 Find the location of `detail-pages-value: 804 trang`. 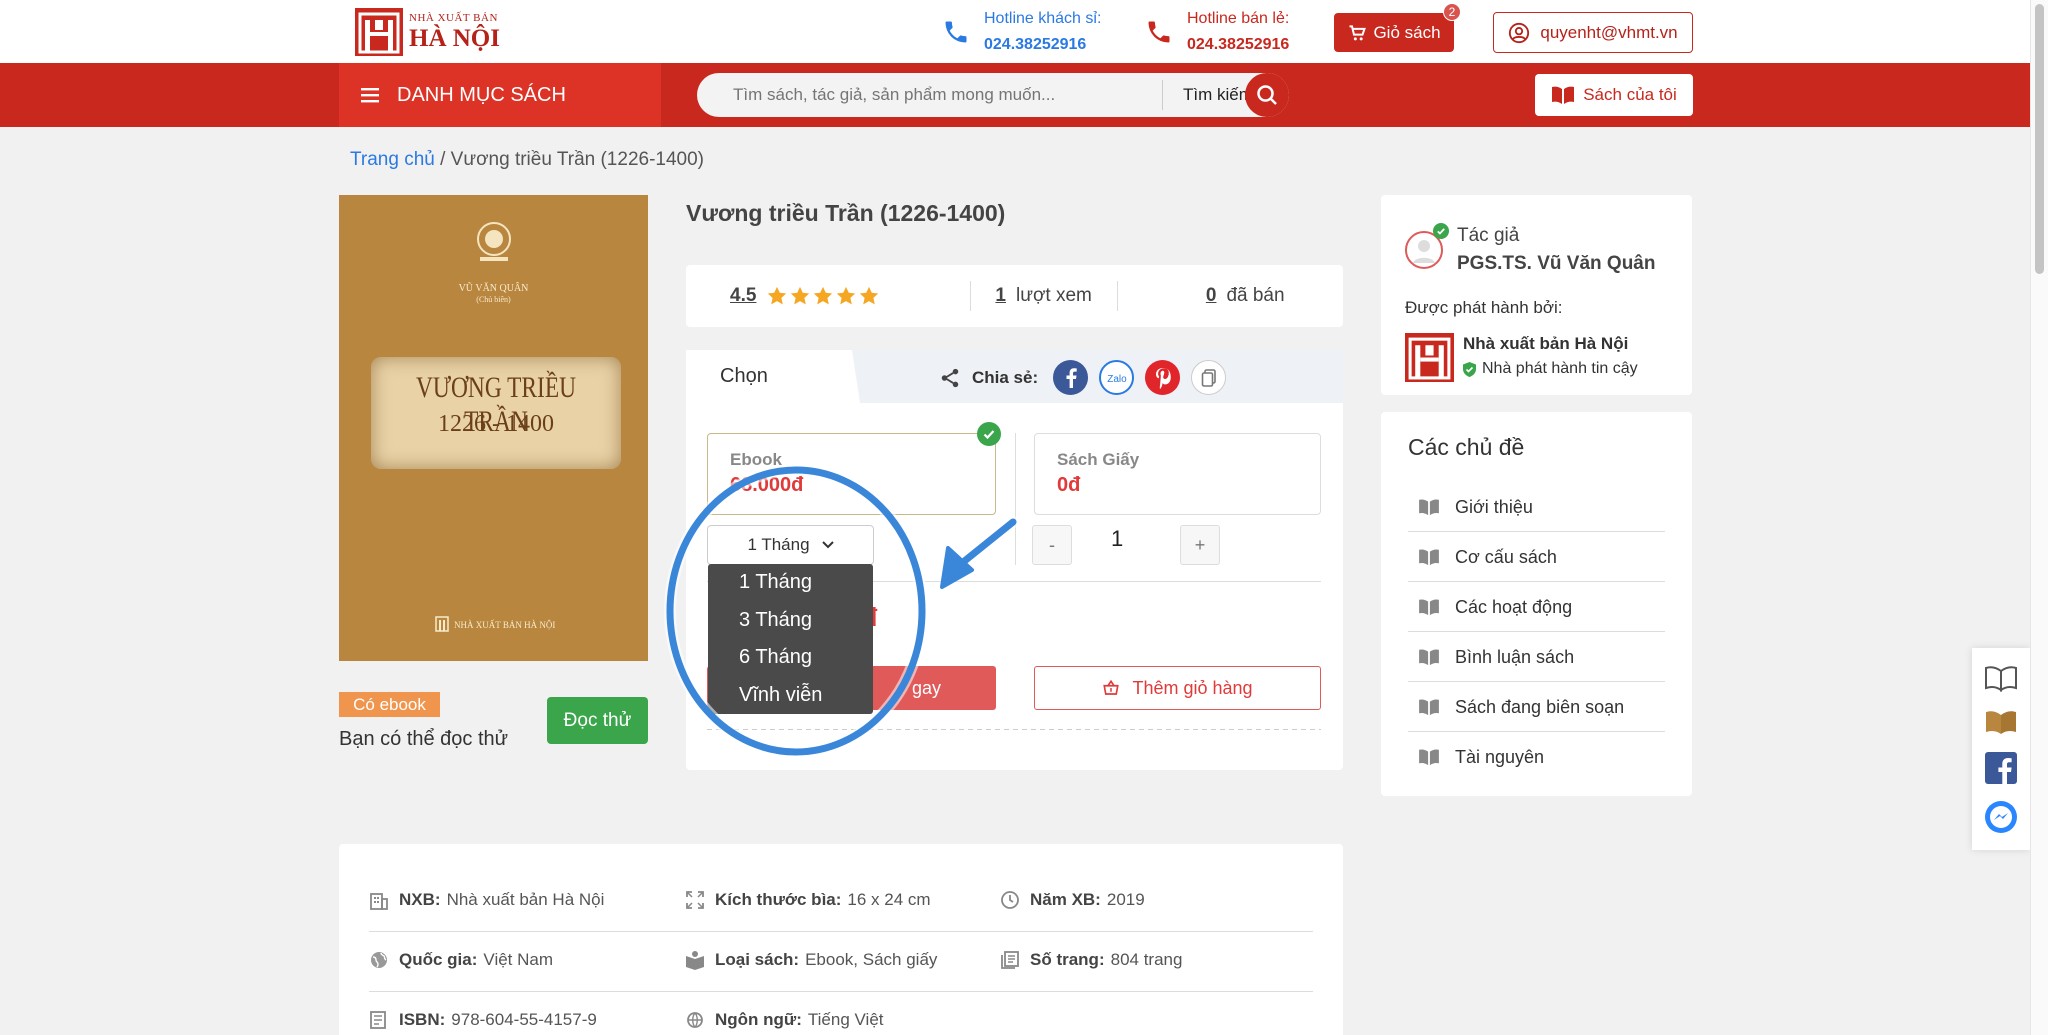

detail-pages-value: 804 trang is located at coordinates (1146, 959).